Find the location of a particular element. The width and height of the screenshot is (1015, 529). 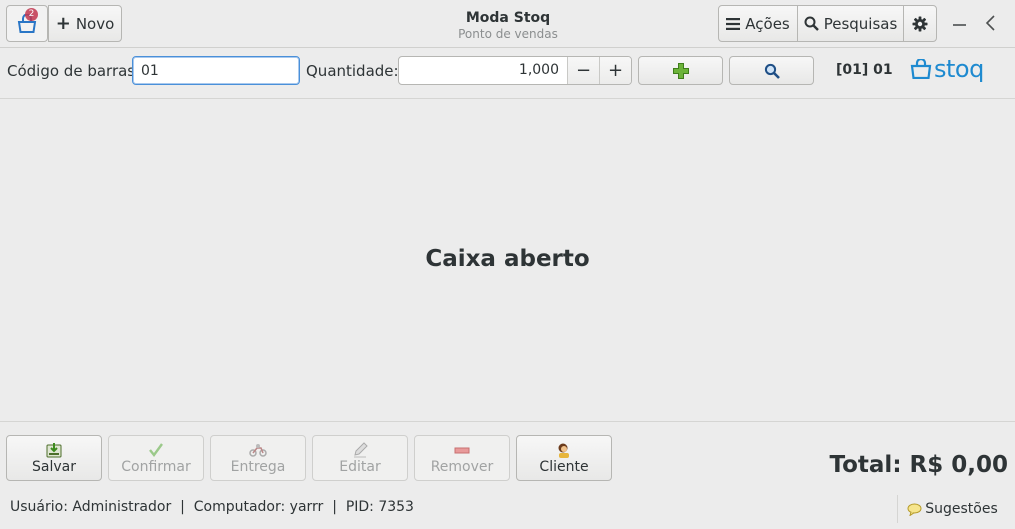

window-subtitle: Ponto de vendas is located at coordinates (508, 34).